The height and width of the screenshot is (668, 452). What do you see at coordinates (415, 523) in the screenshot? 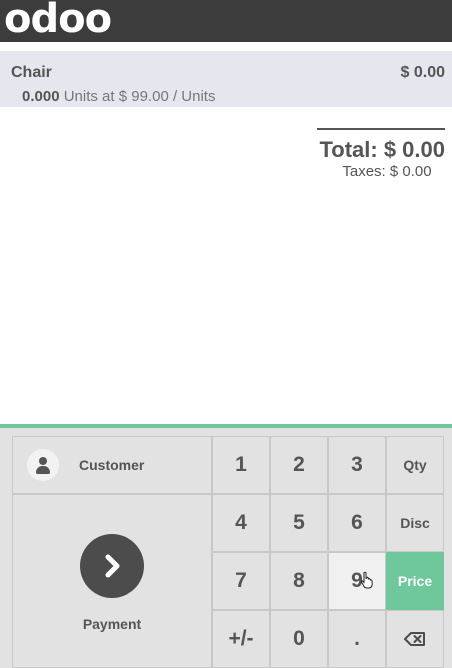
I see `mode-disc-button: Disc` at bounding box center [415, 523].